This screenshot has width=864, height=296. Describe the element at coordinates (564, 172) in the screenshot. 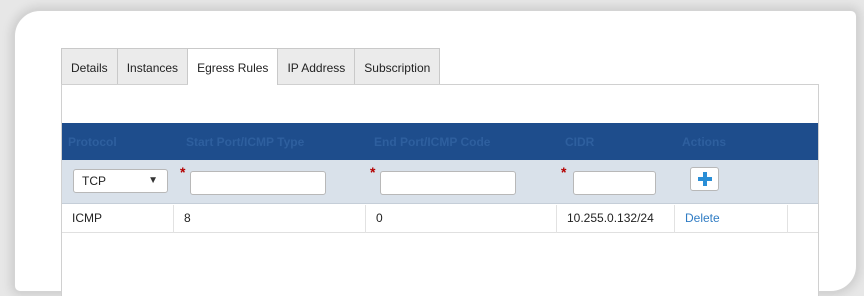

I see `required-marker-cidr: *` at that location.